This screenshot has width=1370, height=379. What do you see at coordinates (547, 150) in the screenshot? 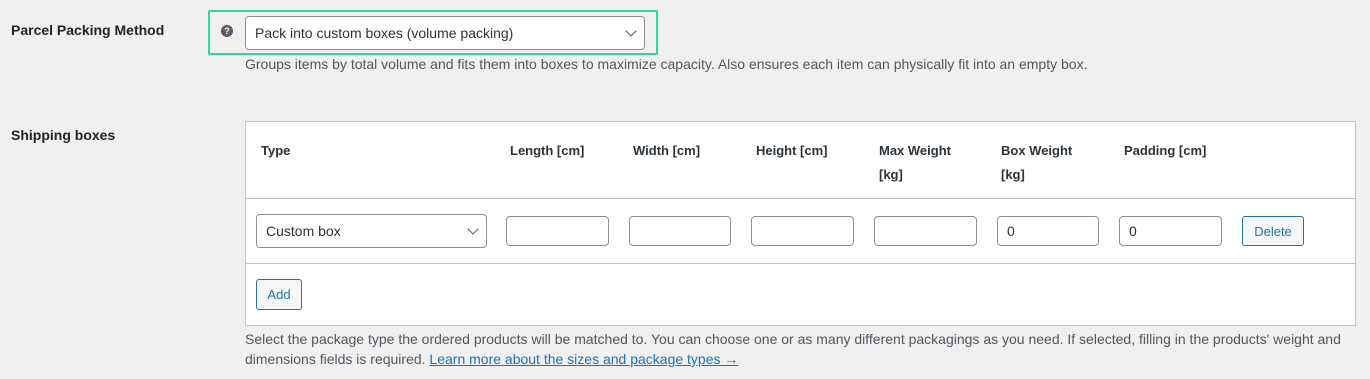
I see `column-header-length: Length [cm]` at bounding box center [547, 150].